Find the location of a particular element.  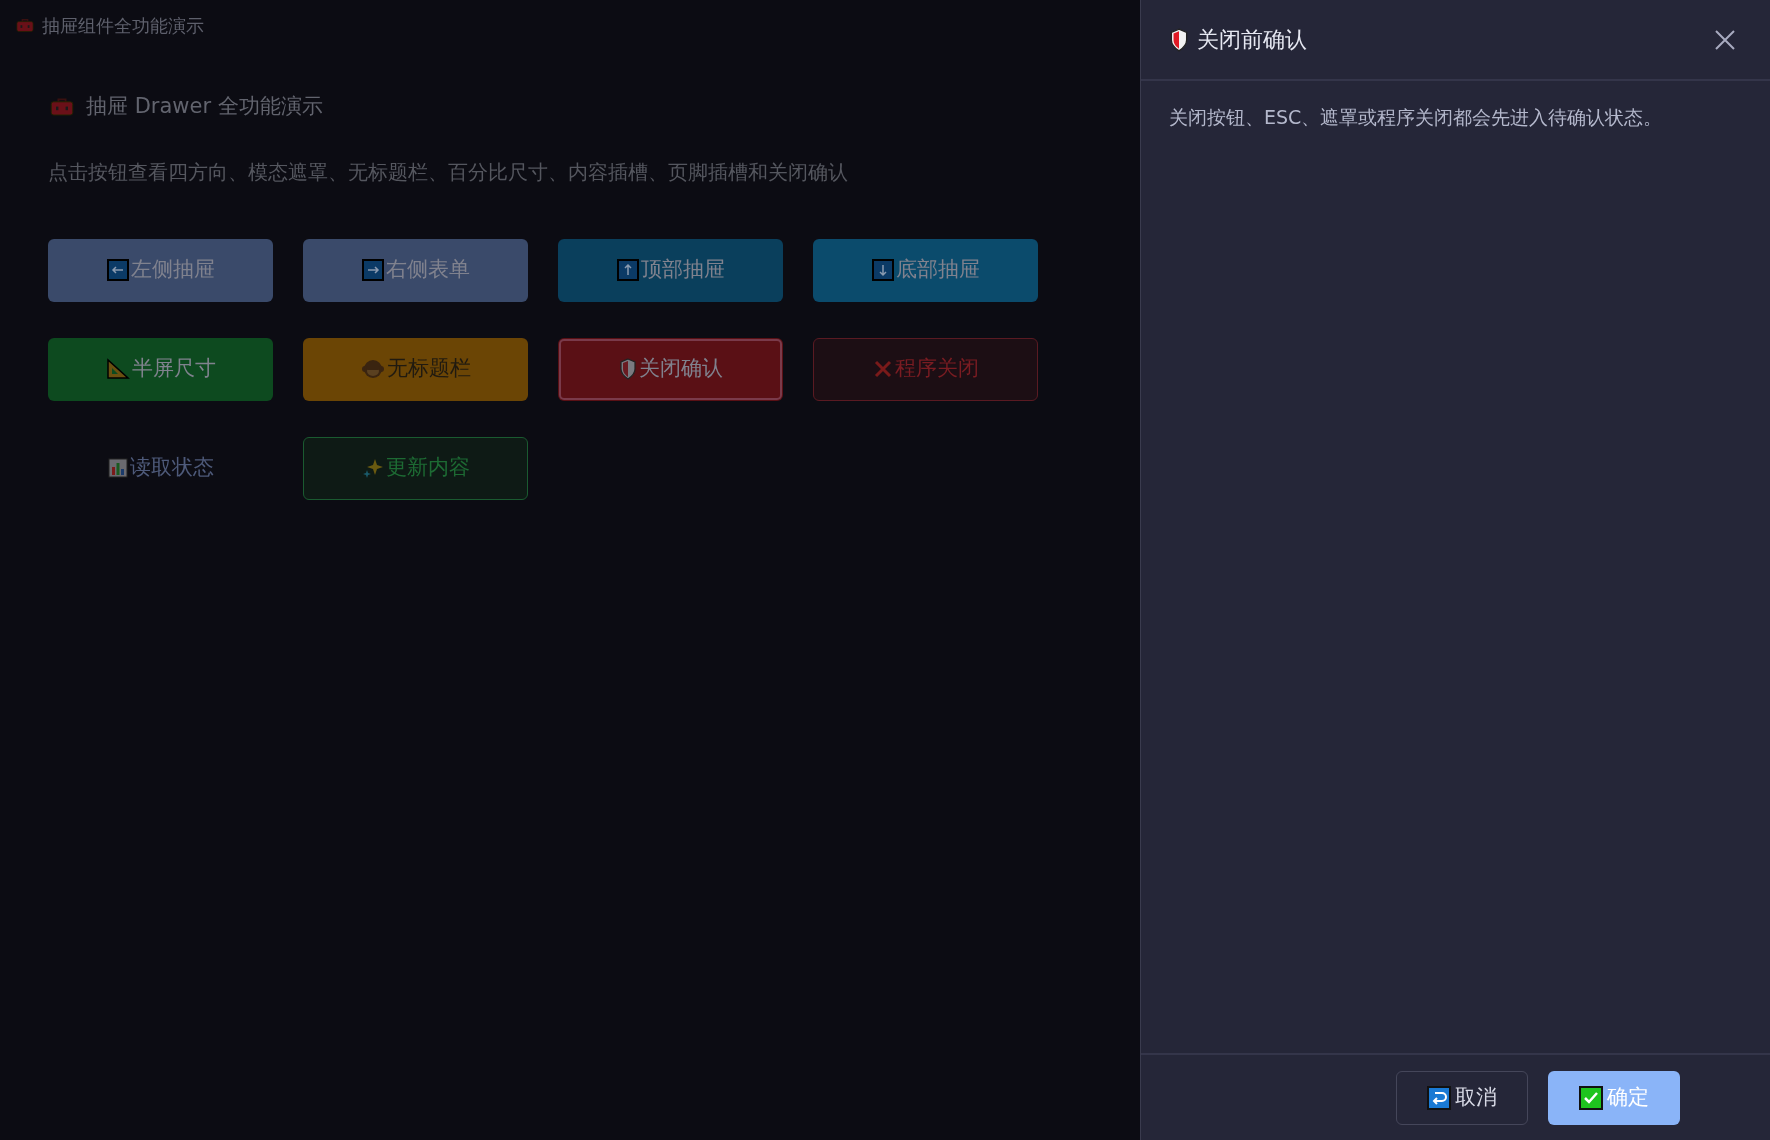

demo-button: 读取状态 is located at coordinates (160, 468).